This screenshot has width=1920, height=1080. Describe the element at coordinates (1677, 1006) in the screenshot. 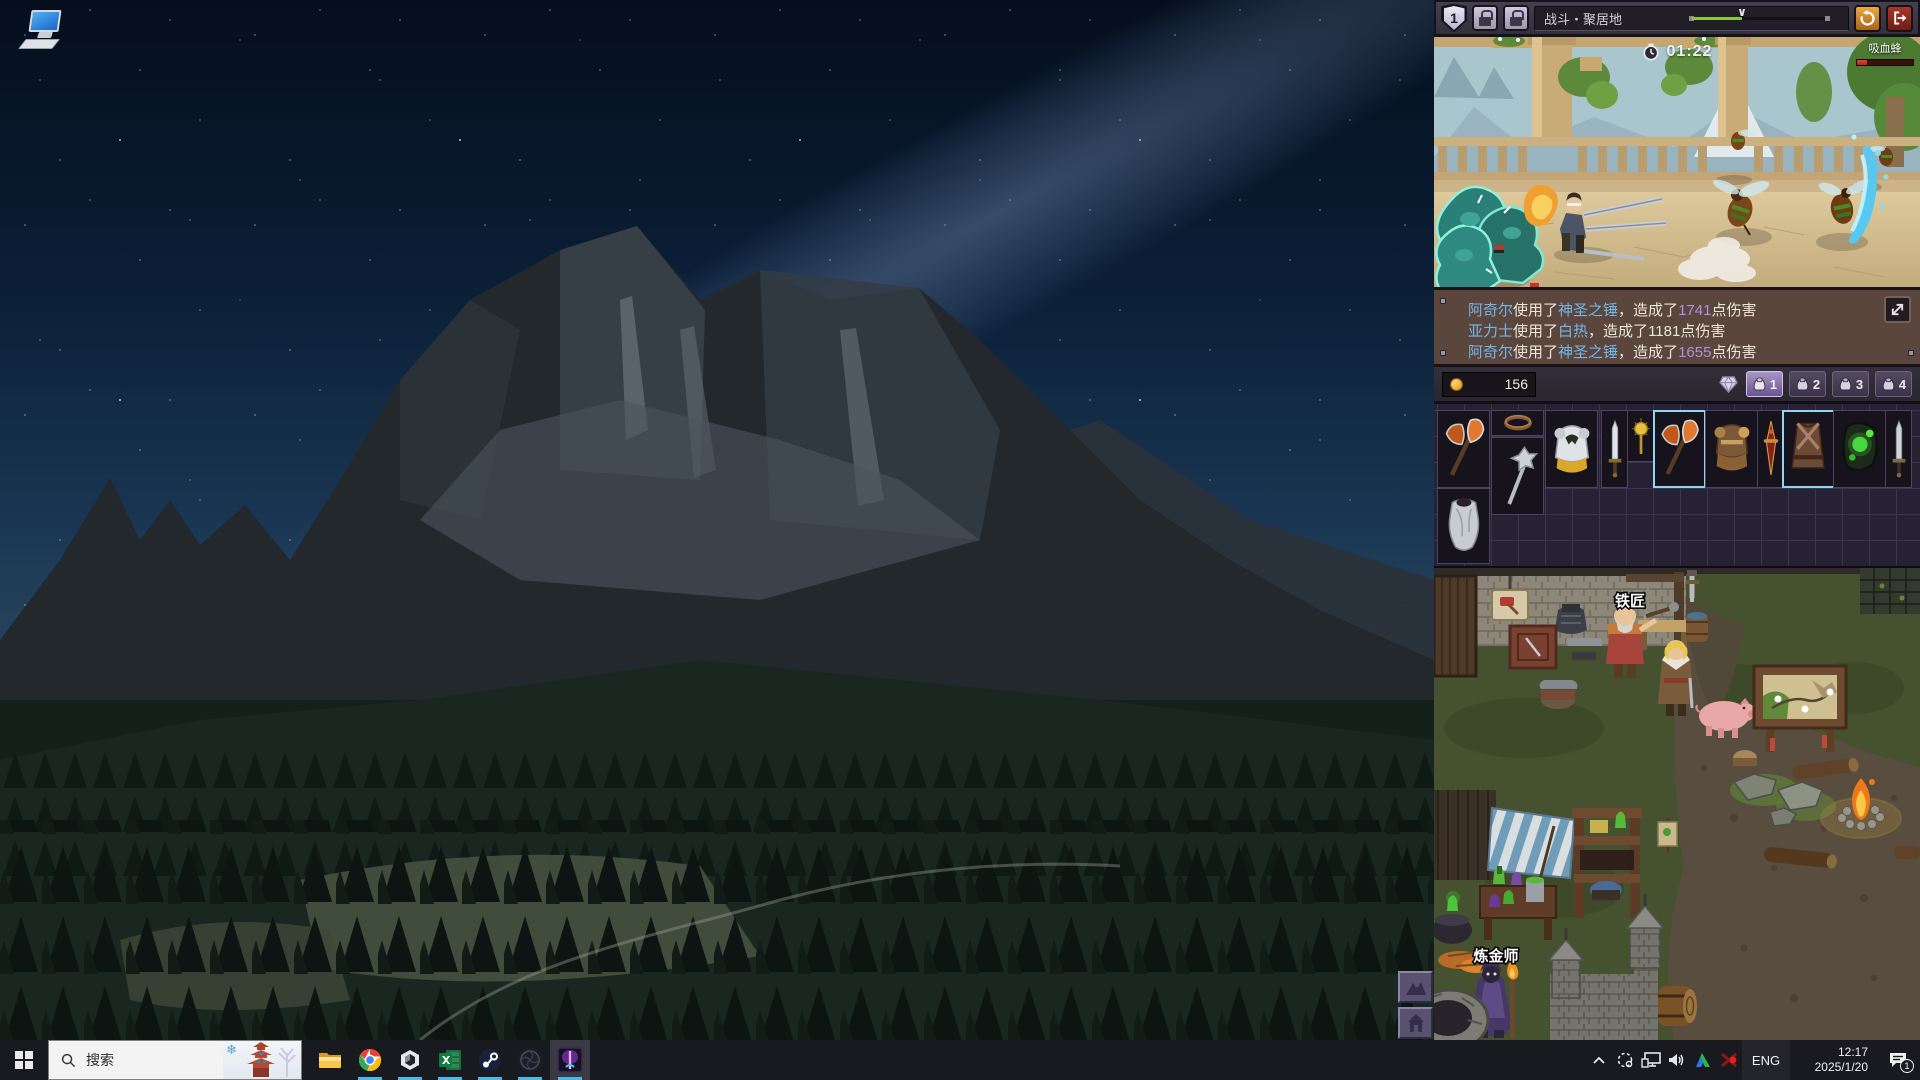

I see `barrel-side` at that location.